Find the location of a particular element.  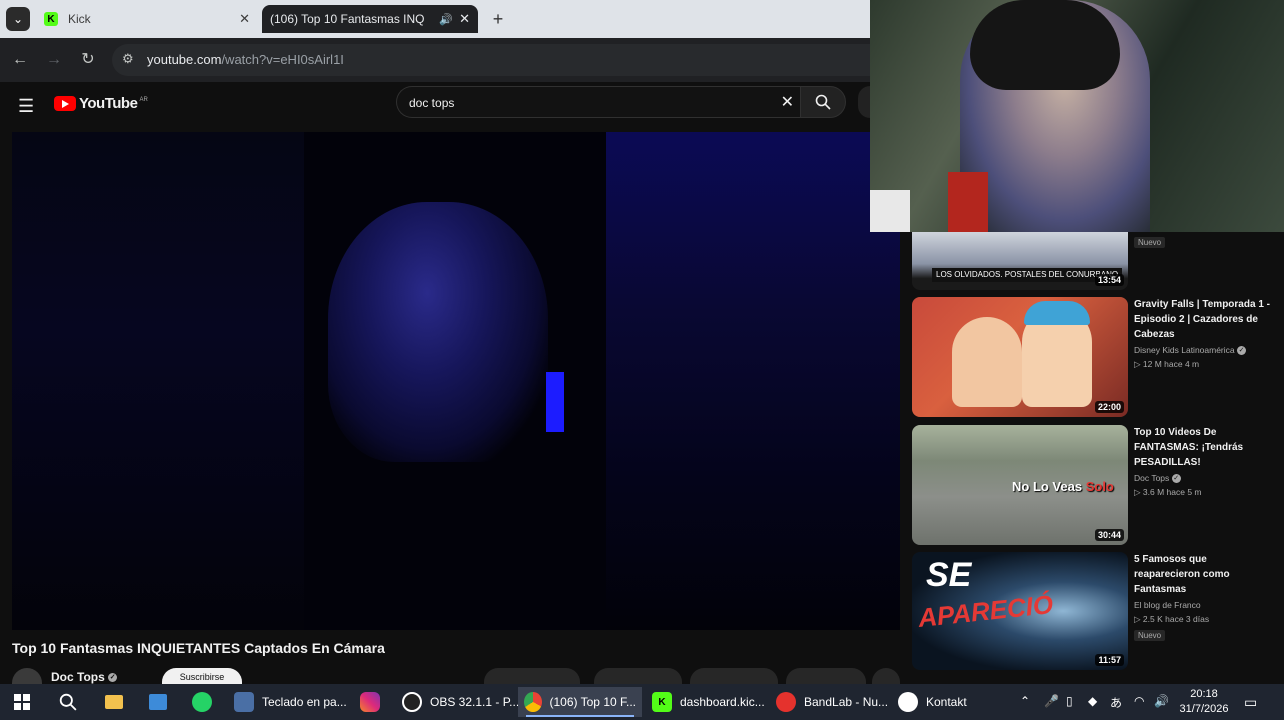

tab-search-button: ⌄ is located at coordinates (18, 19).